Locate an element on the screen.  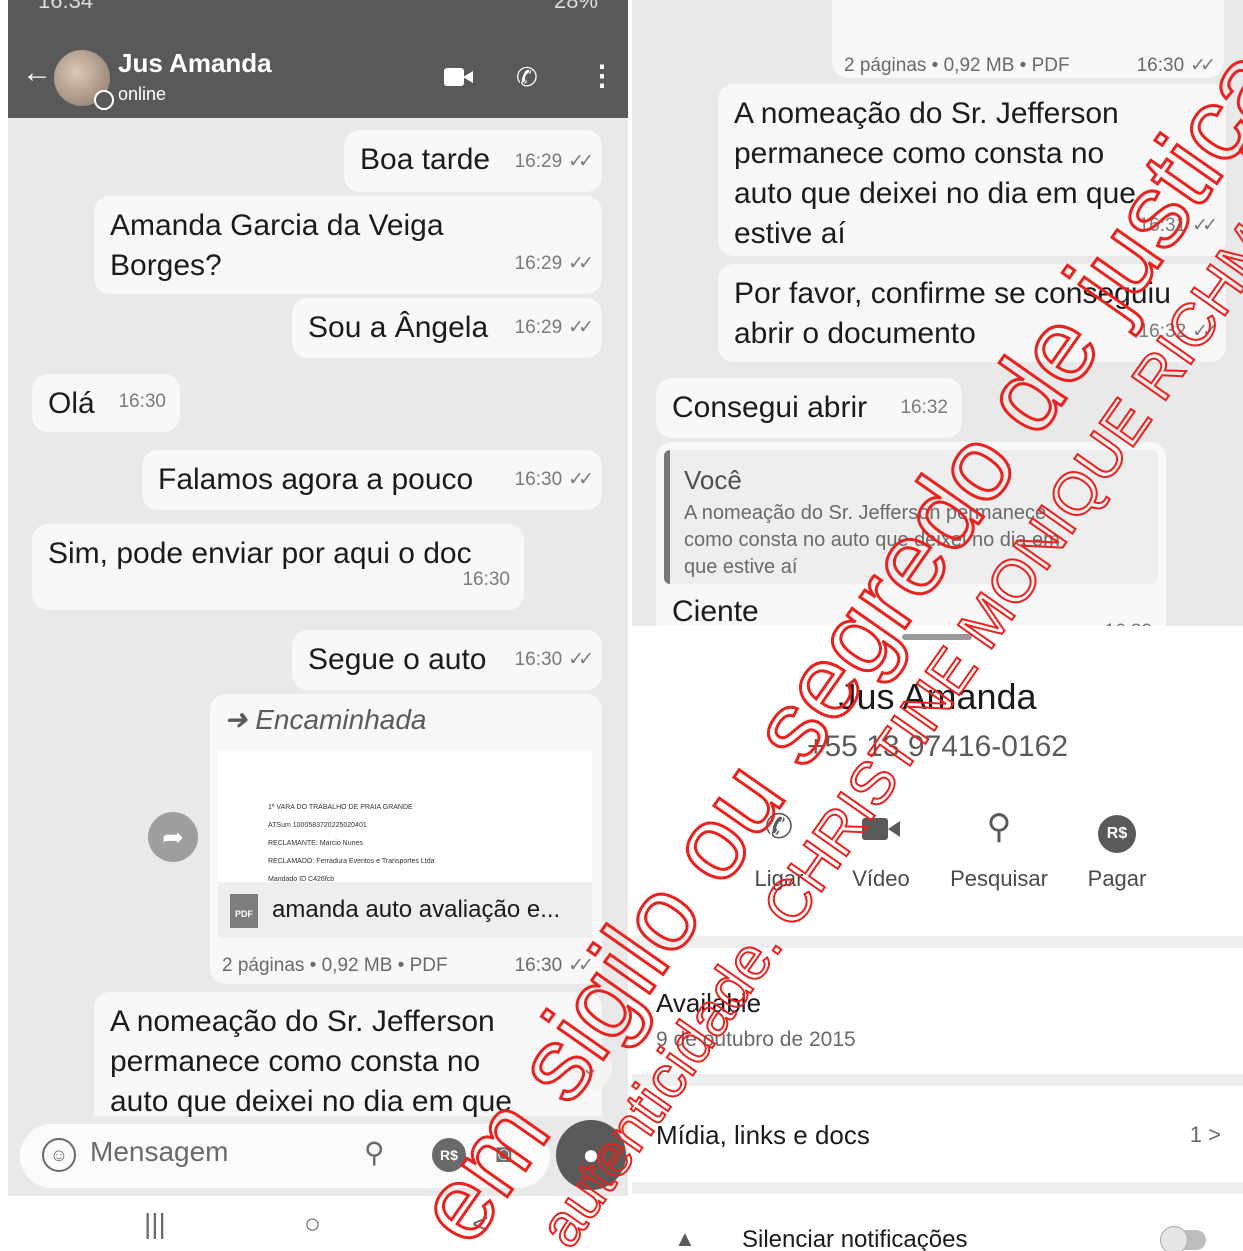
message-out: Sou a Ângela 16:29 ✓✓ is located at coordinates (447, 328).